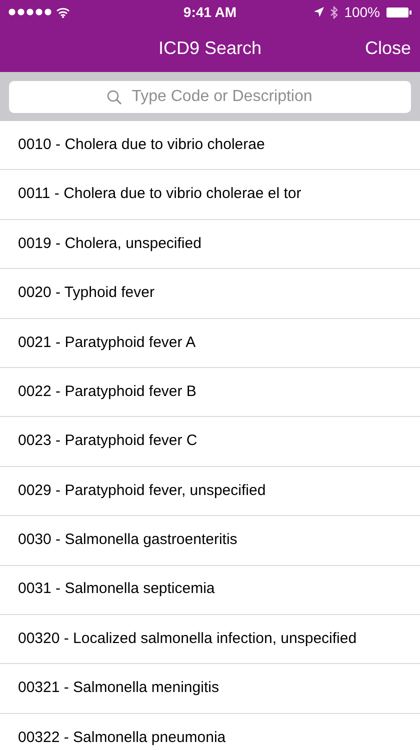 The width and height of the screenshot is (420, 750). Describe the element at coordinates (334, 12) in the screenshot. I see `bluetooth-icon` at that location.